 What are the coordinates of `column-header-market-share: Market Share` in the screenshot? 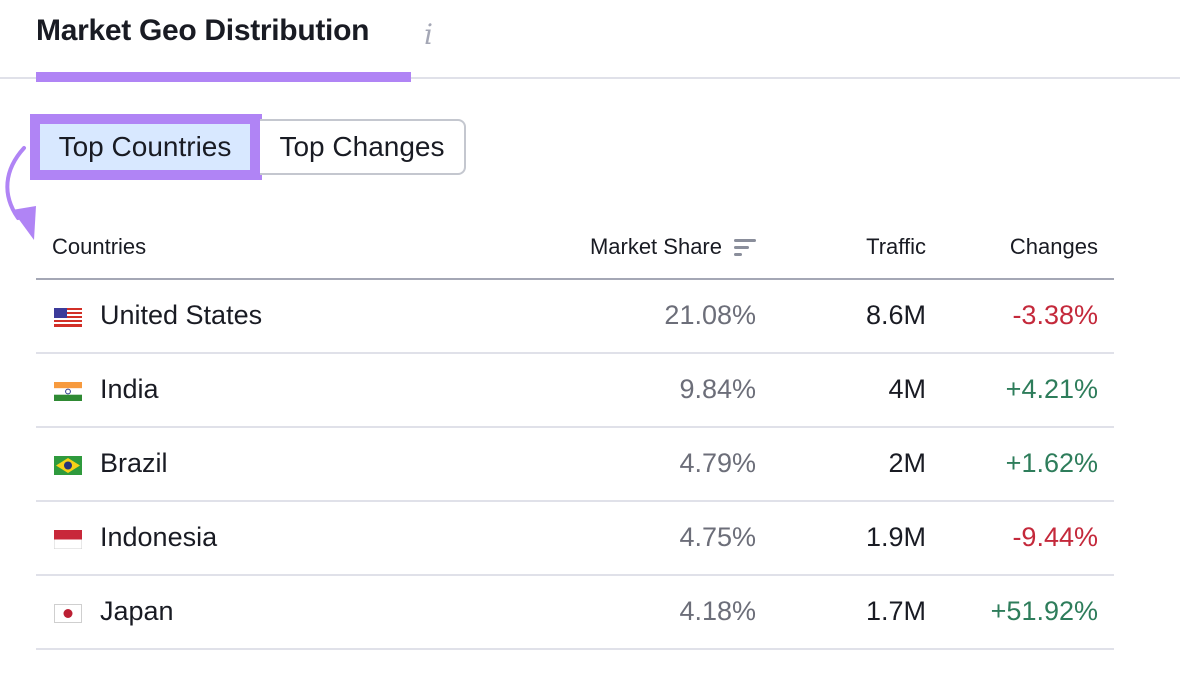 It's located at (673, 247).